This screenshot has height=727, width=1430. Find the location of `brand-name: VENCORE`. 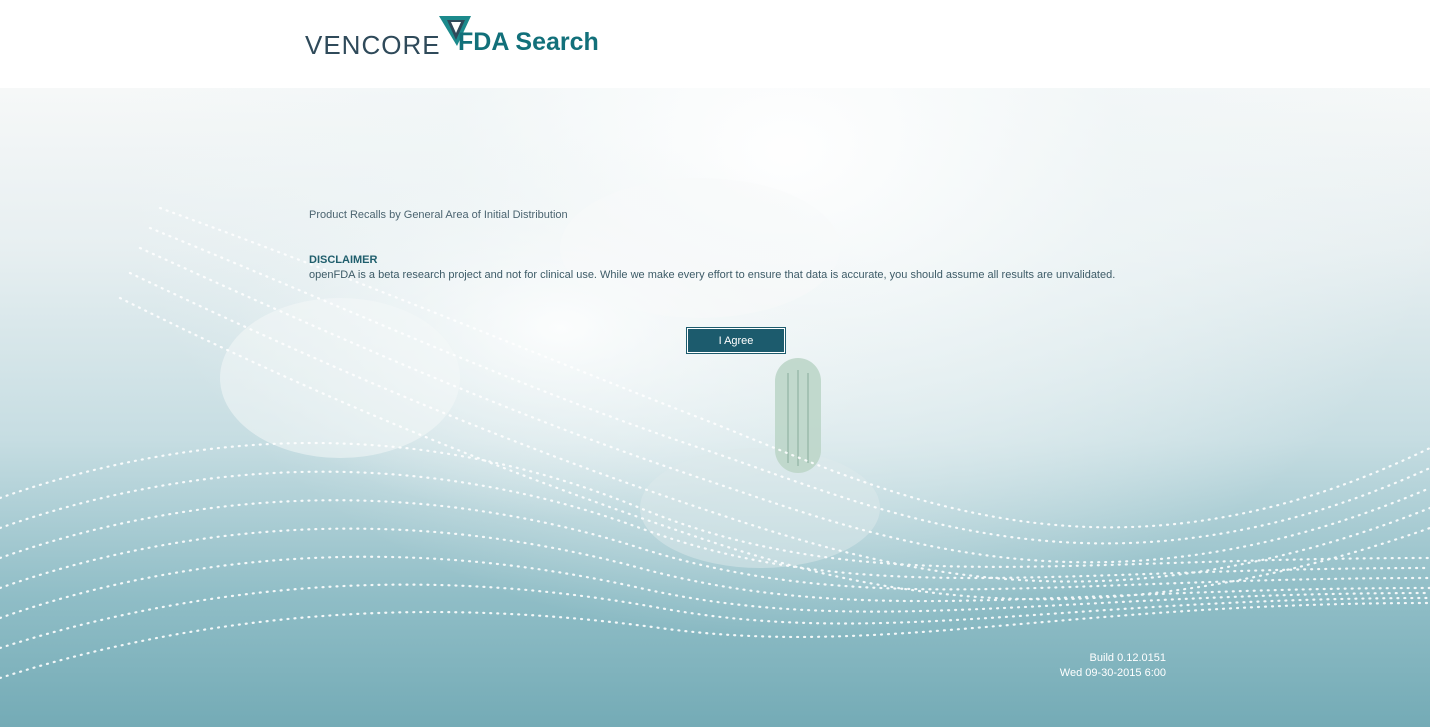

brand-name: VENCORE is located at coordinates (373, 45).